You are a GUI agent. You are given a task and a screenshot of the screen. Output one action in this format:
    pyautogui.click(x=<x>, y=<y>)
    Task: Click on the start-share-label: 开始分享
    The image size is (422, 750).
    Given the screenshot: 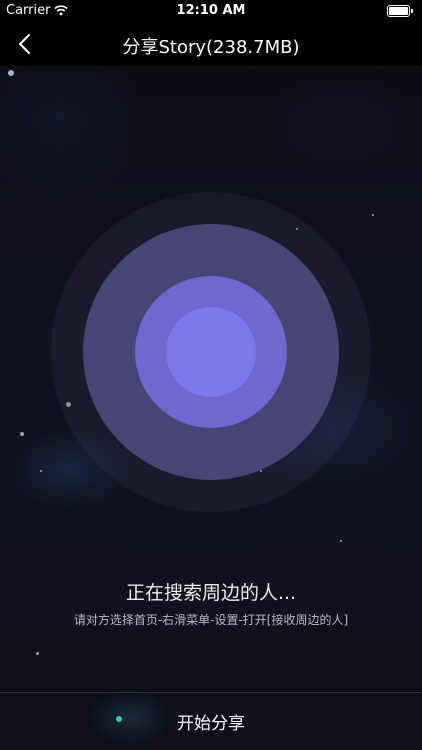 What is the action you would take?
    pyautogui.click(x=211, y=724)
    